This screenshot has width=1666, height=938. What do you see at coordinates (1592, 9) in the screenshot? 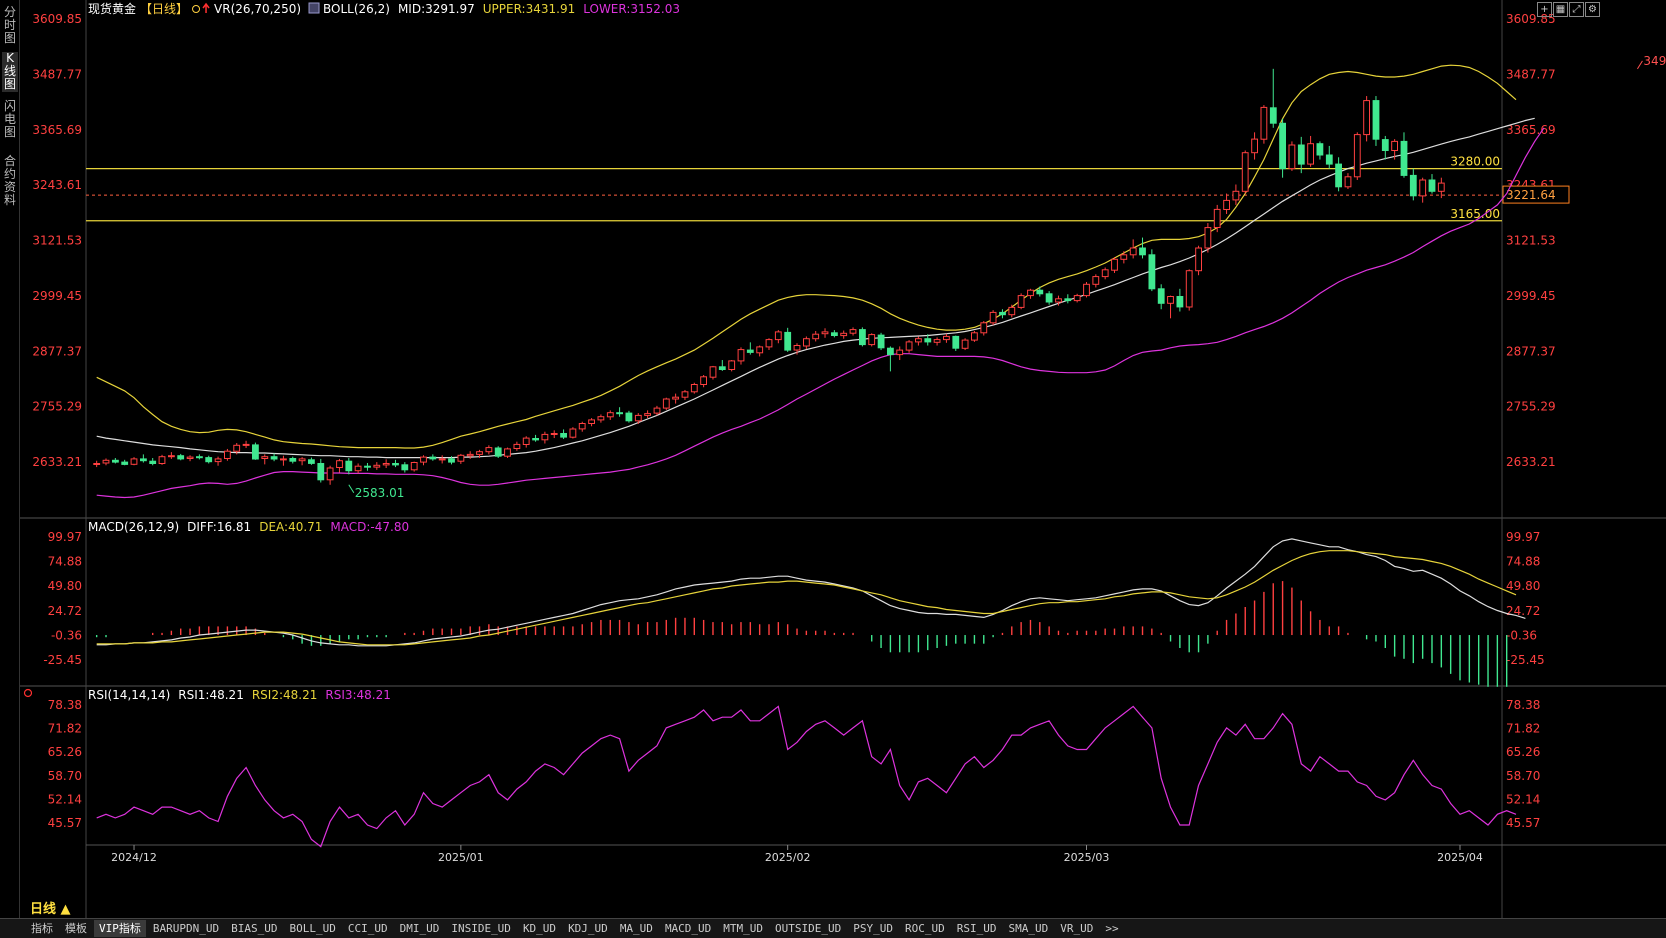
I see `settings-icon: ⚙` at bounding box center [1592, 9].